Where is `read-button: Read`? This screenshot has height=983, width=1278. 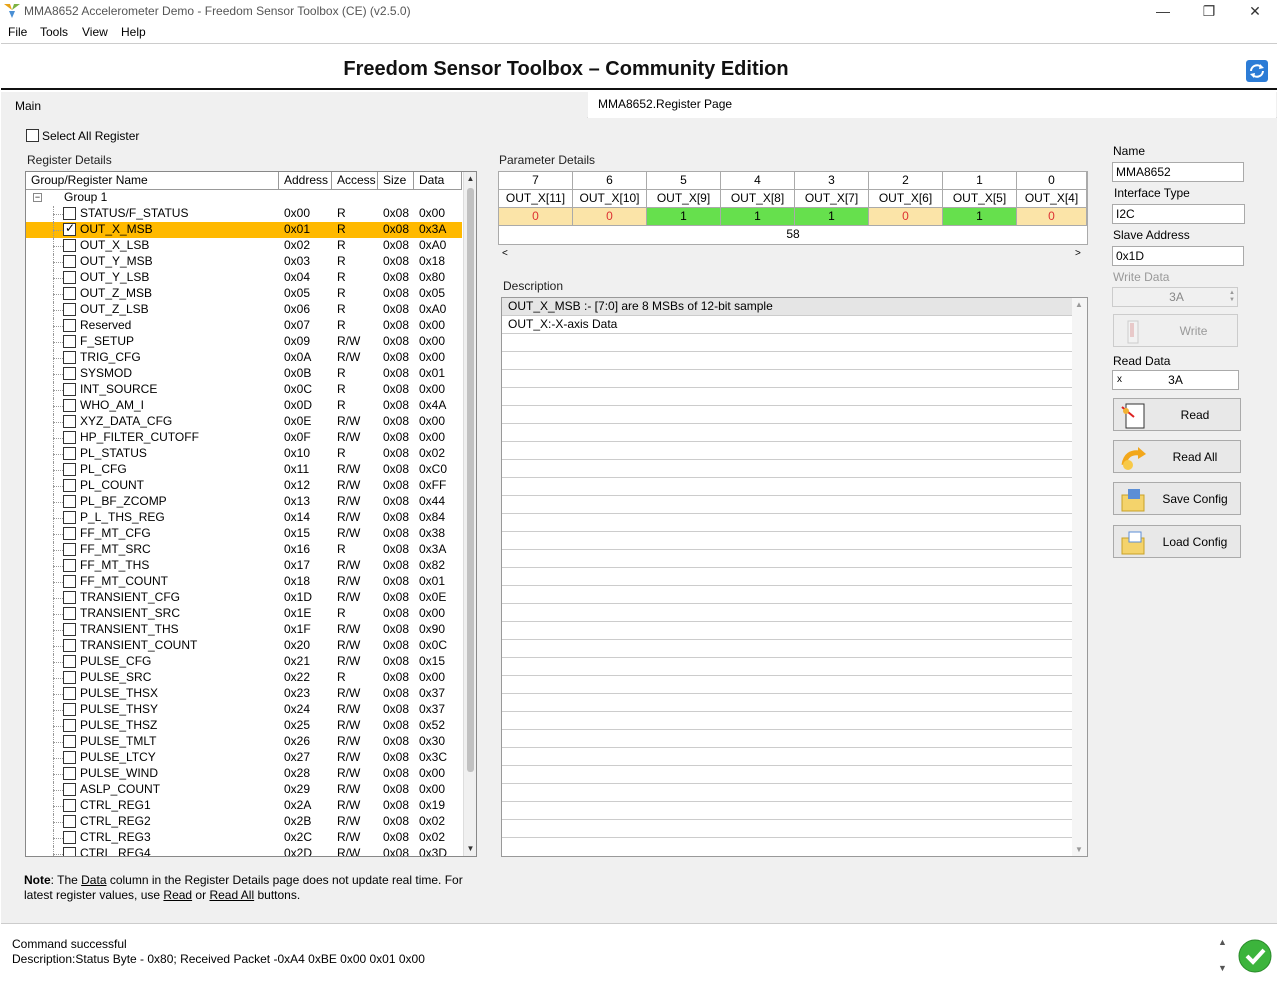 read-button: Read is located at coordinates (1177, 414).